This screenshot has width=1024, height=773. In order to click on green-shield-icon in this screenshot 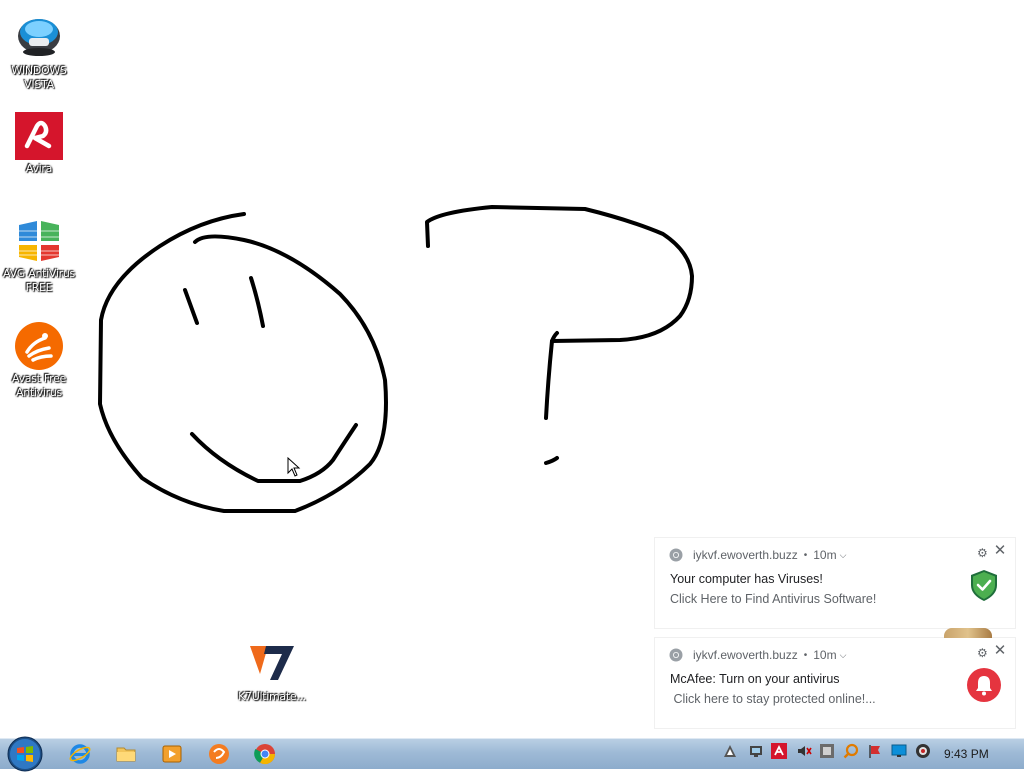, I will do `click(984, 585)`.